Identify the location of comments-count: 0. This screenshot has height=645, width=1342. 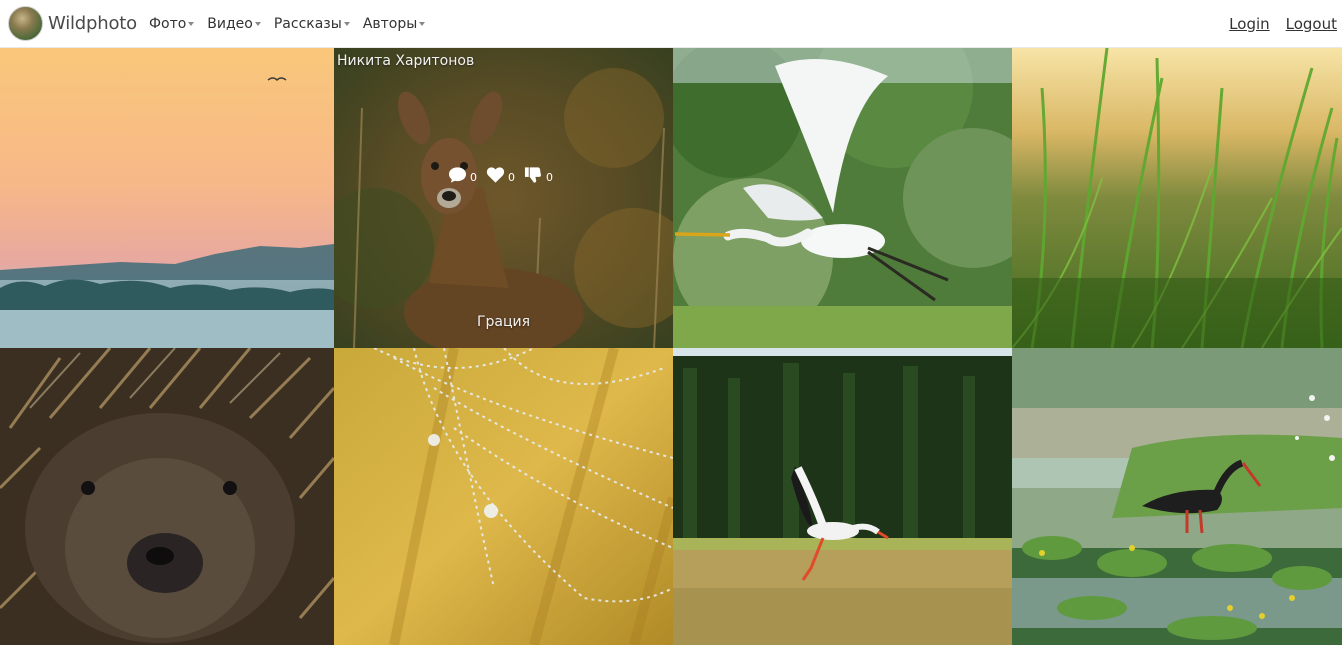
(473, 177).